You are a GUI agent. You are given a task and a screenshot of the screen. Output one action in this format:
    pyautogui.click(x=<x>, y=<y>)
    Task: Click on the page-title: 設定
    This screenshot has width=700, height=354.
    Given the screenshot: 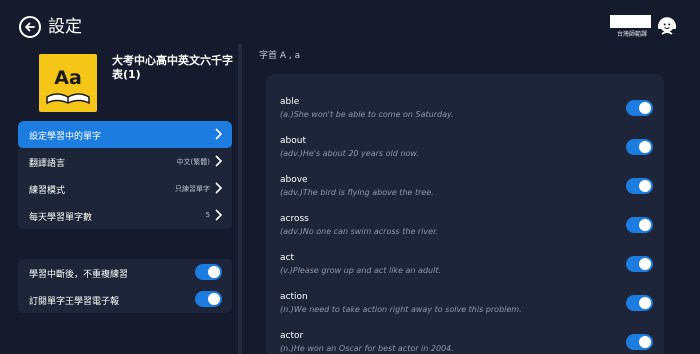 What is the action you would take?
    pyautogui.click(x=65, y=27)
    